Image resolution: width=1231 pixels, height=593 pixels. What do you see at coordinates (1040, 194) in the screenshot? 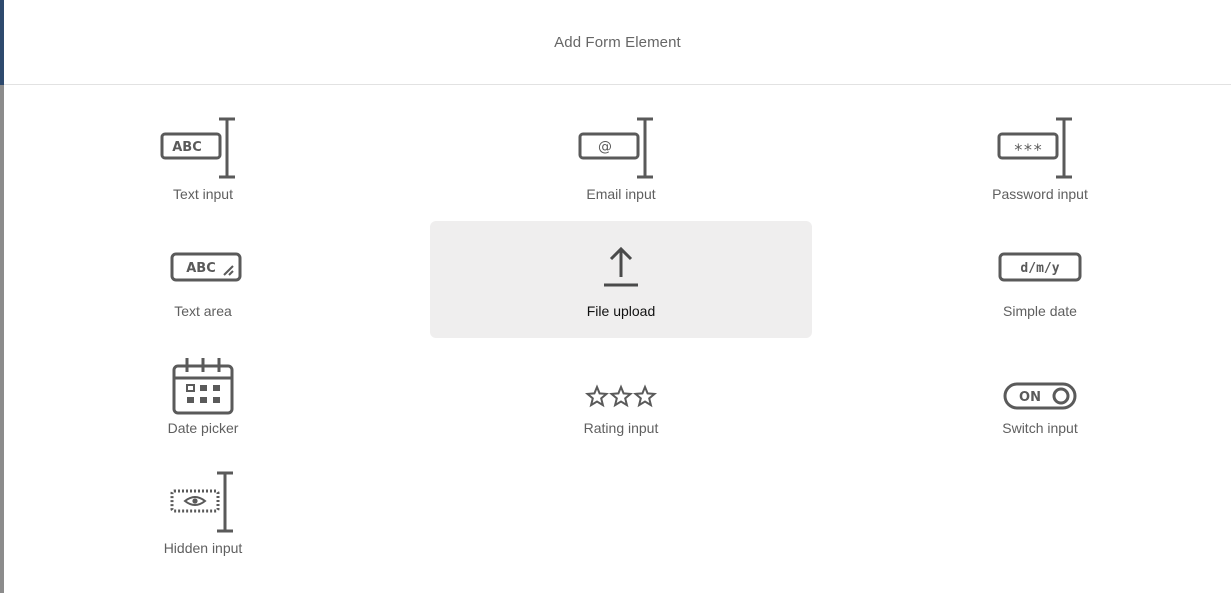
I see `option-label: Password input` at bounding box center [1040, 194].